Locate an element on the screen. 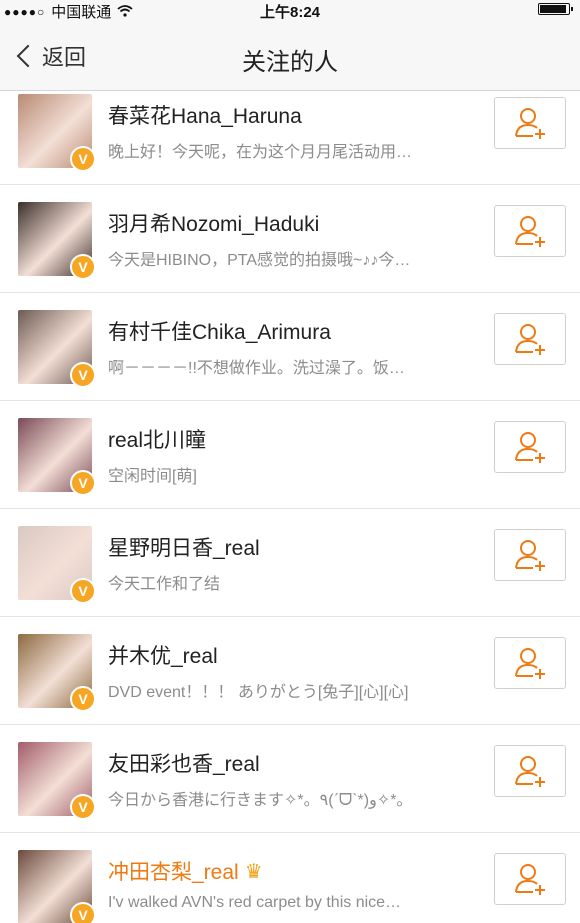 Image resolution: width=580 pixels, height=923 pixels. list-item: V real北川瞳 空闲时间[萌] is located at coordinates (290, 455).